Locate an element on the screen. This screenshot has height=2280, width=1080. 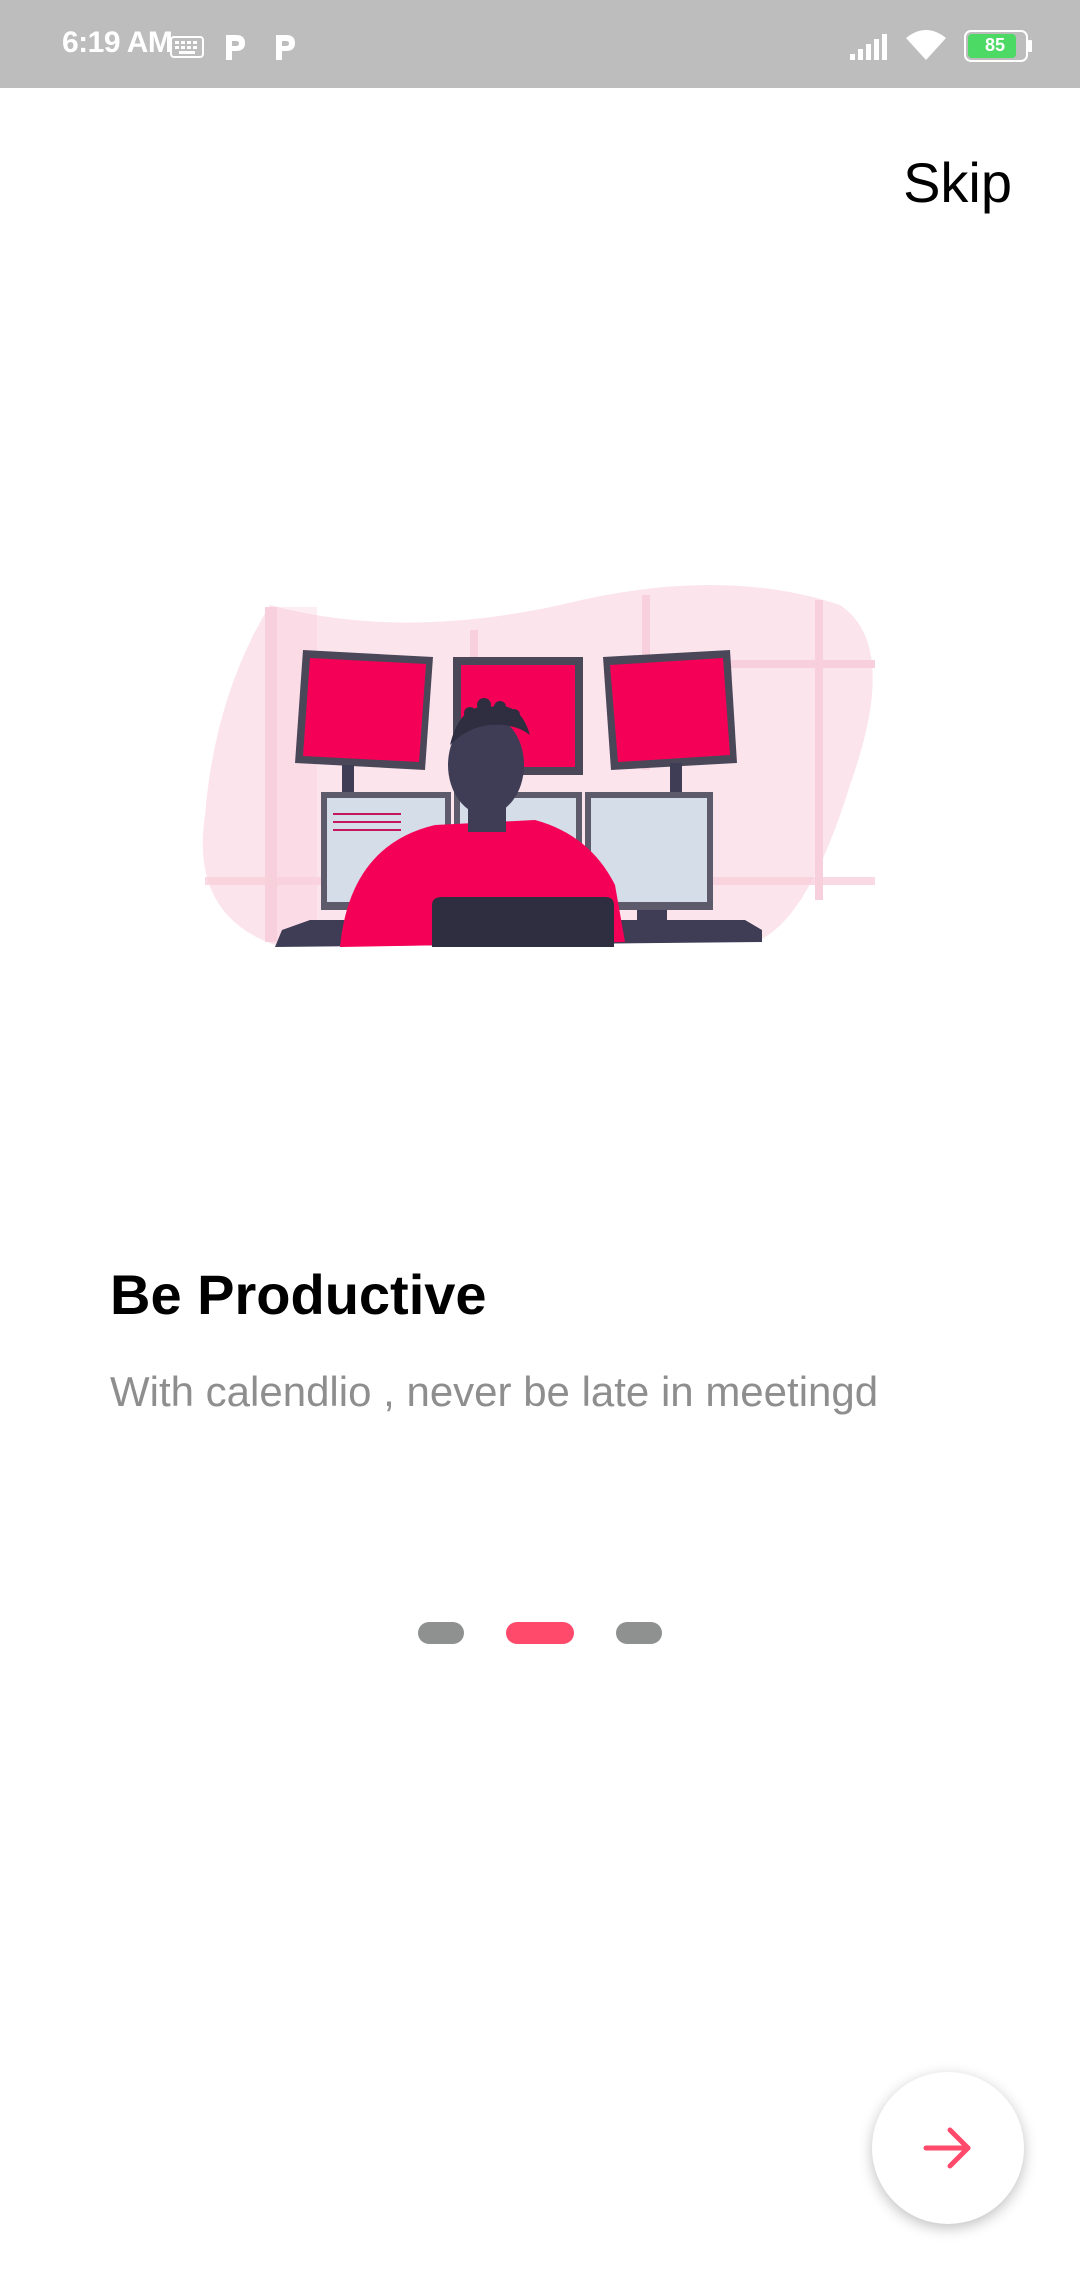
status-bar: 6:19 AM 85 is located at coordinates (540, 44).